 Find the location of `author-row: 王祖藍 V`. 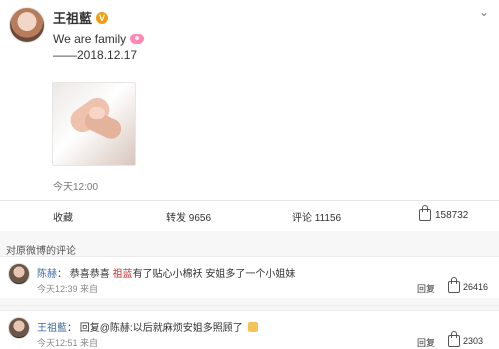

author-row: 王祖藍 V is located at coordinates (81, 17).